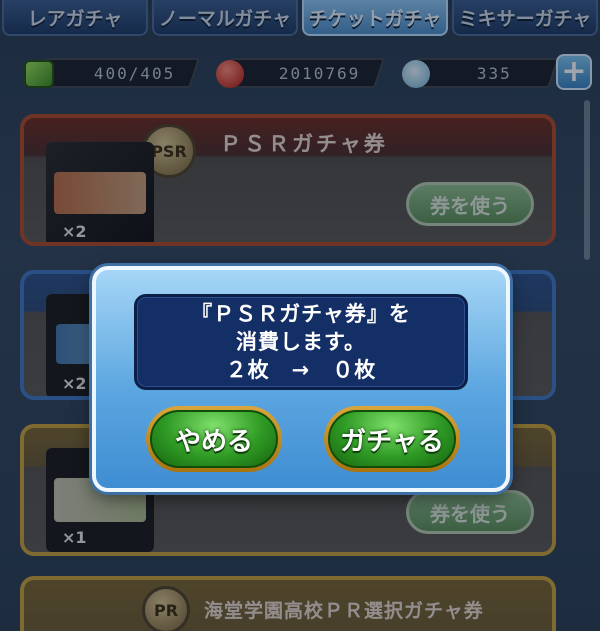  What do you see at coordinates (301, 370) in the screenshot?
I see `message-line: ２枚 → ０枚` at bounding box center [301, 370].